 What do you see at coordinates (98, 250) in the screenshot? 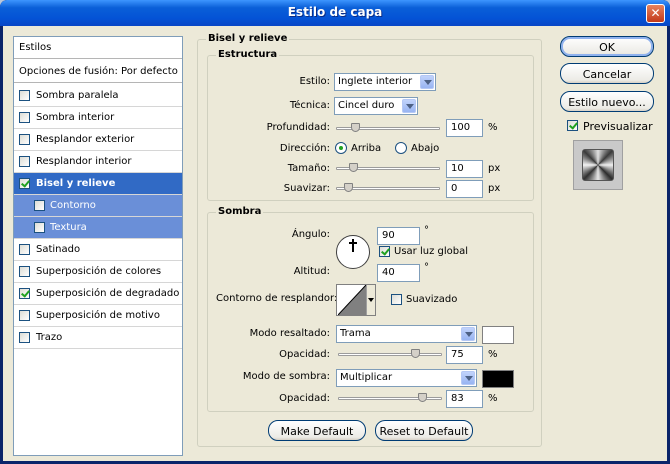
I see `style-item: Satinado` at bounding box center [98, 250].